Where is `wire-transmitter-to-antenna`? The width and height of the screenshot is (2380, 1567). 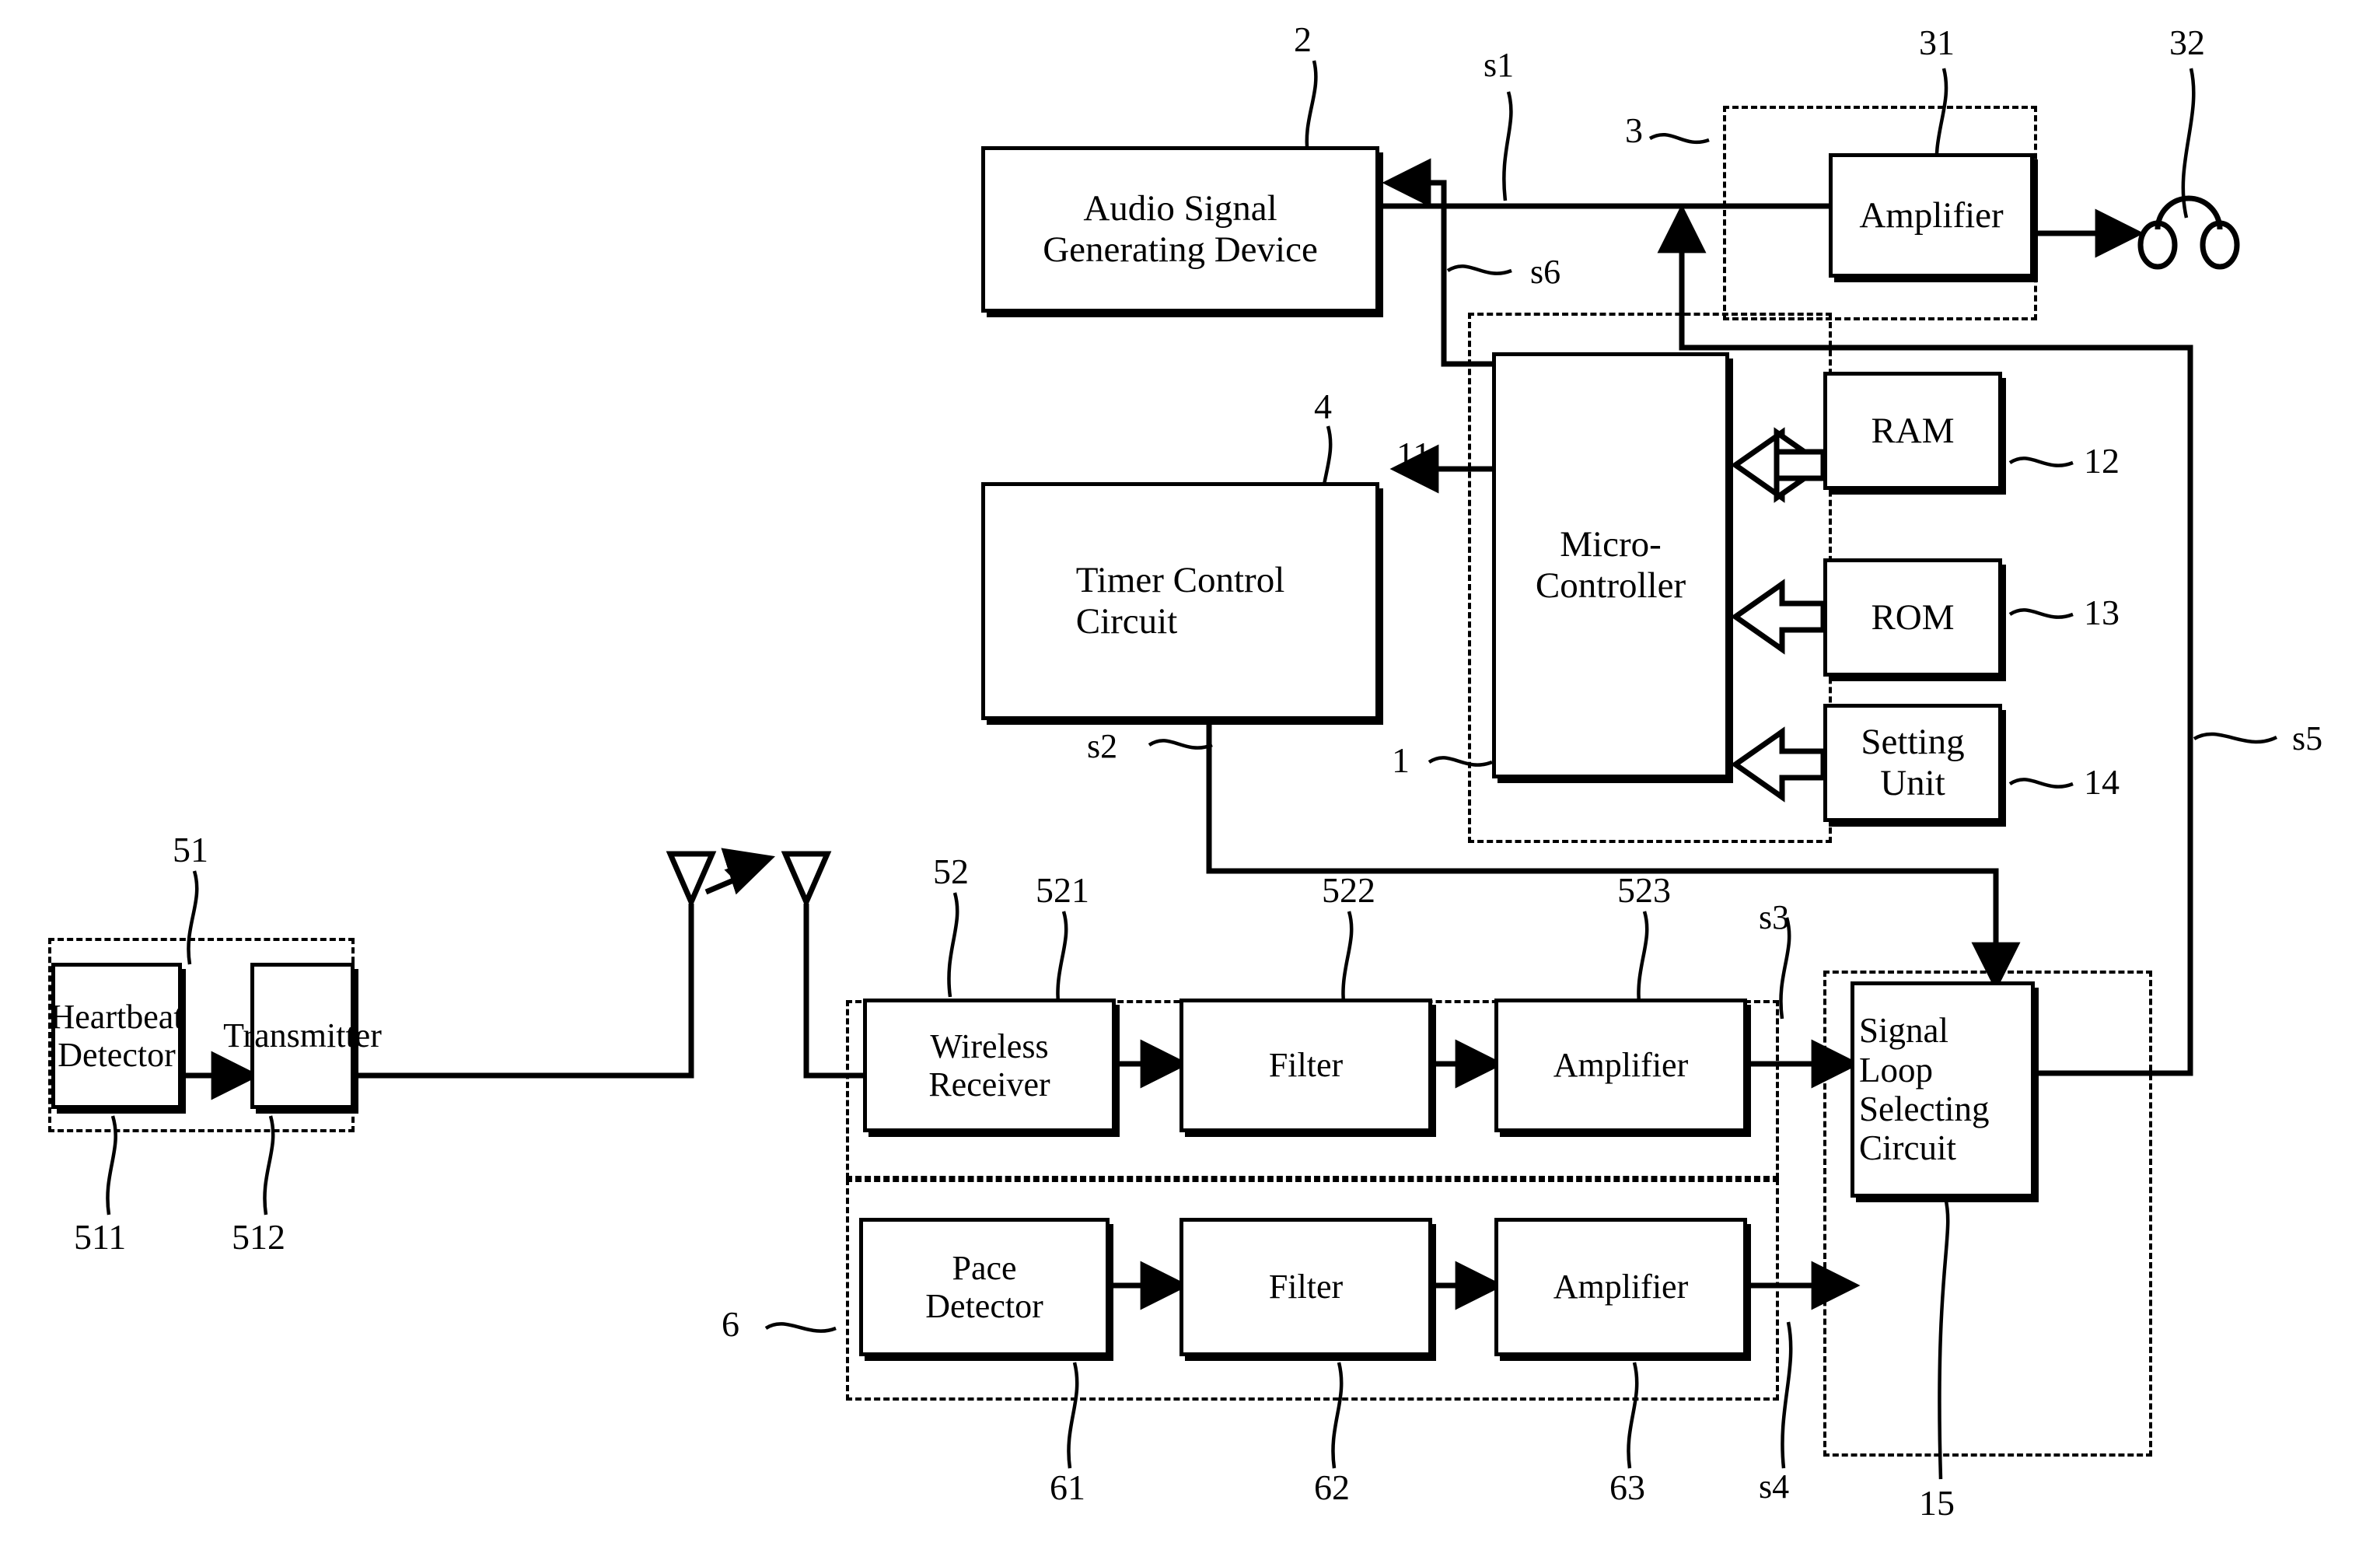 wire-transmitter-to-antenna is located at coordinates (524, 991).